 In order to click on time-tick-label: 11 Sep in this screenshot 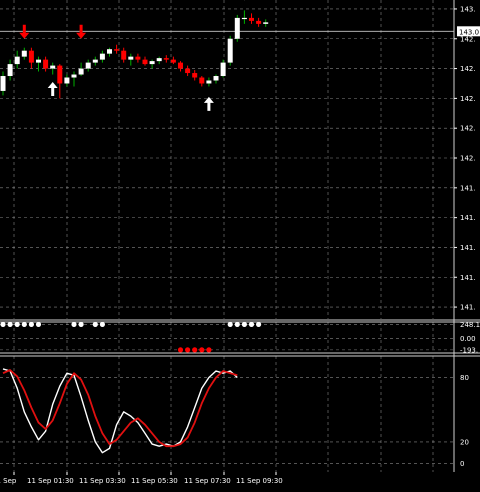, I will do `click(8, 481)`.